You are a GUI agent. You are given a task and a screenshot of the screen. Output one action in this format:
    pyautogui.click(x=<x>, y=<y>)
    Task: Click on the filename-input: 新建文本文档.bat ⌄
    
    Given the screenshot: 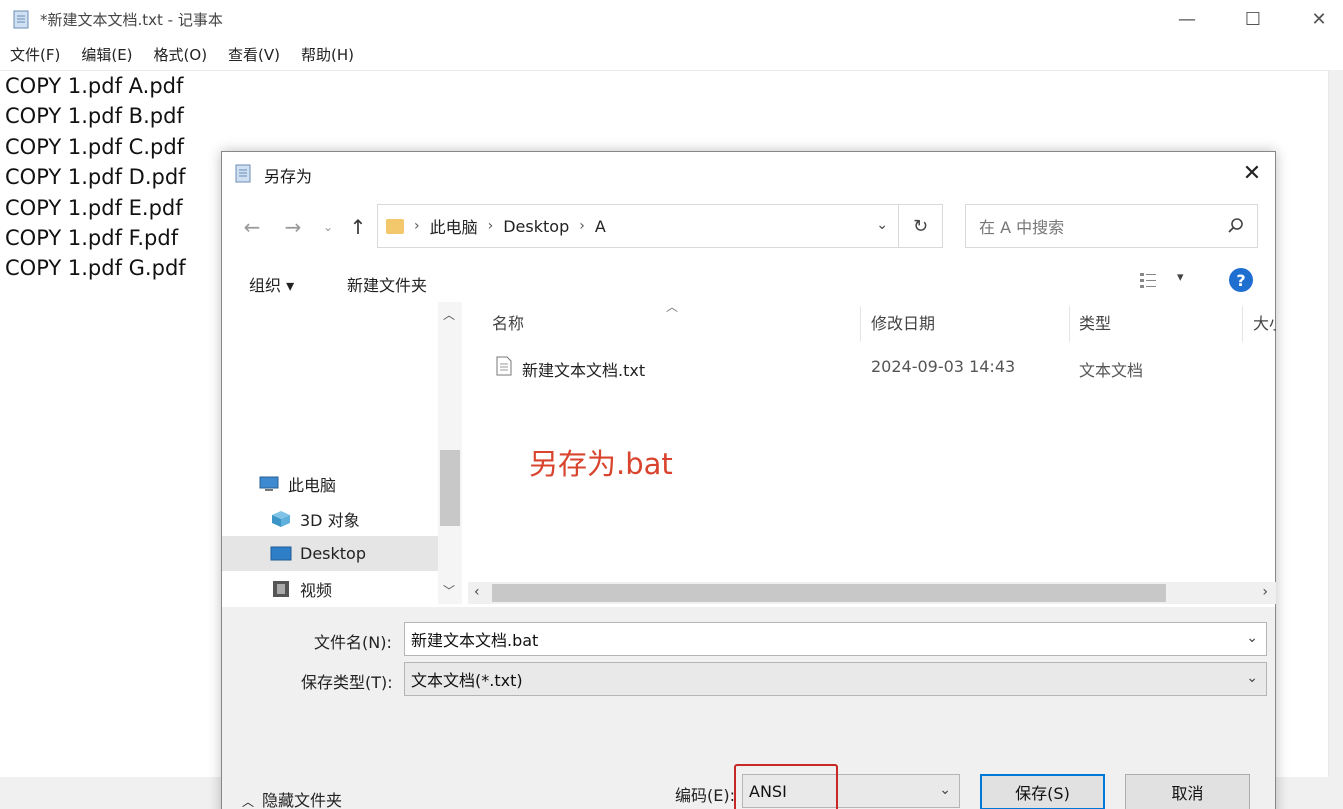 What is the action you would take?
    pyautogui.click(x=835, y=639)
    